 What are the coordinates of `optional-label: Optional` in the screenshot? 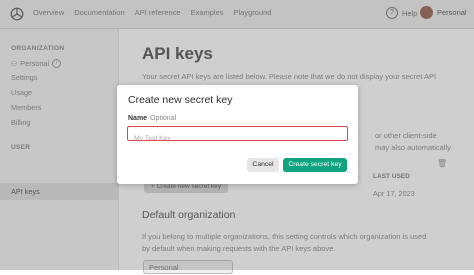 It's located at (163, 118).